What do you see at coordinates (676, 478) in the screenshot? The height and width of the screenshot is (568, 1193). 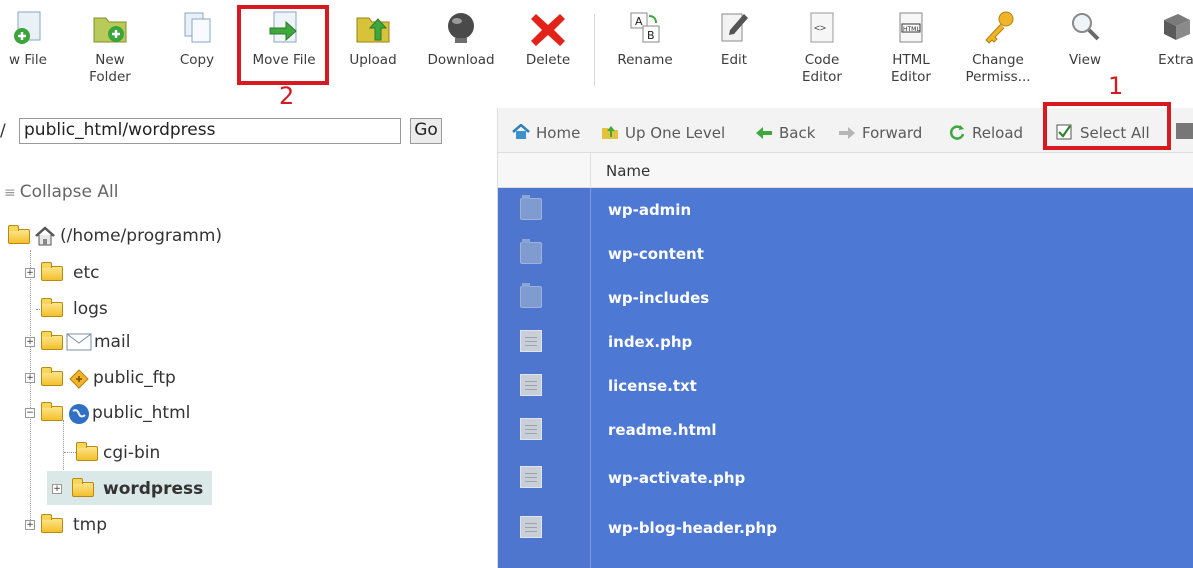 I see `file-name: wp-activate.php` at bounding box center [676, 478].